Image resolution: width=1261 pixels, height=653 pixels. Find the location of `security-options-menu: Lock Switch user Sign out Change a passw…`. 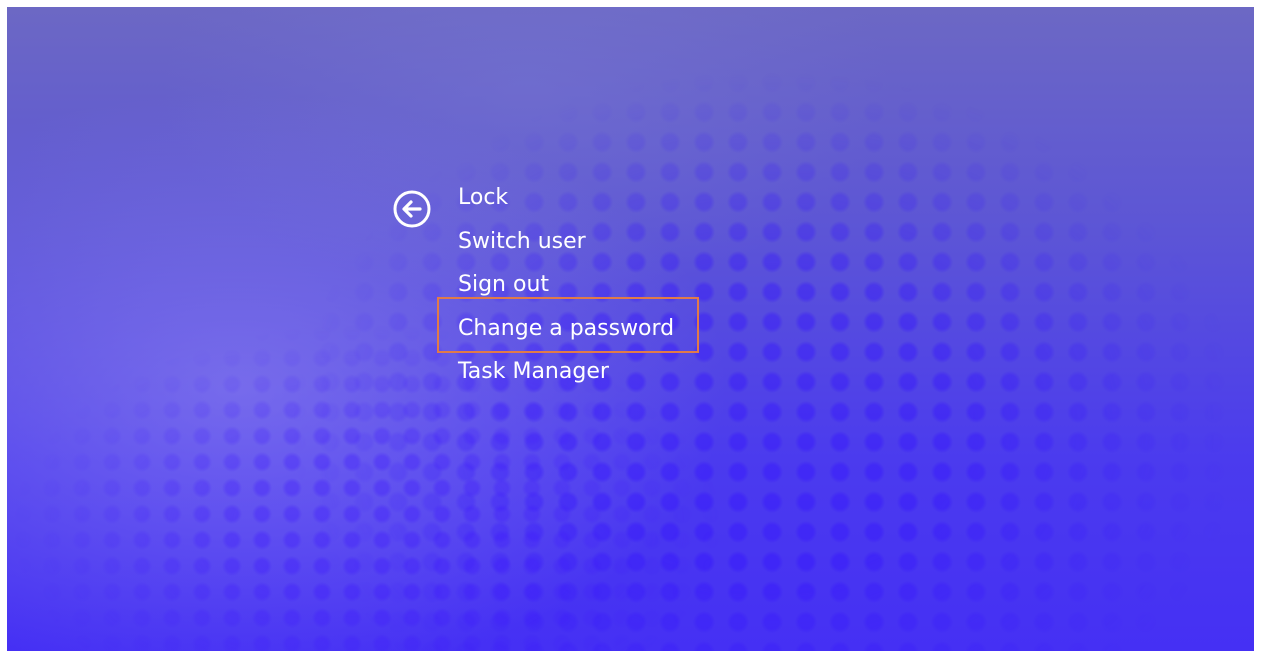

security-options-menu: Lock Switch user Sign out Change a passw… is located at coordinates (566, 289).